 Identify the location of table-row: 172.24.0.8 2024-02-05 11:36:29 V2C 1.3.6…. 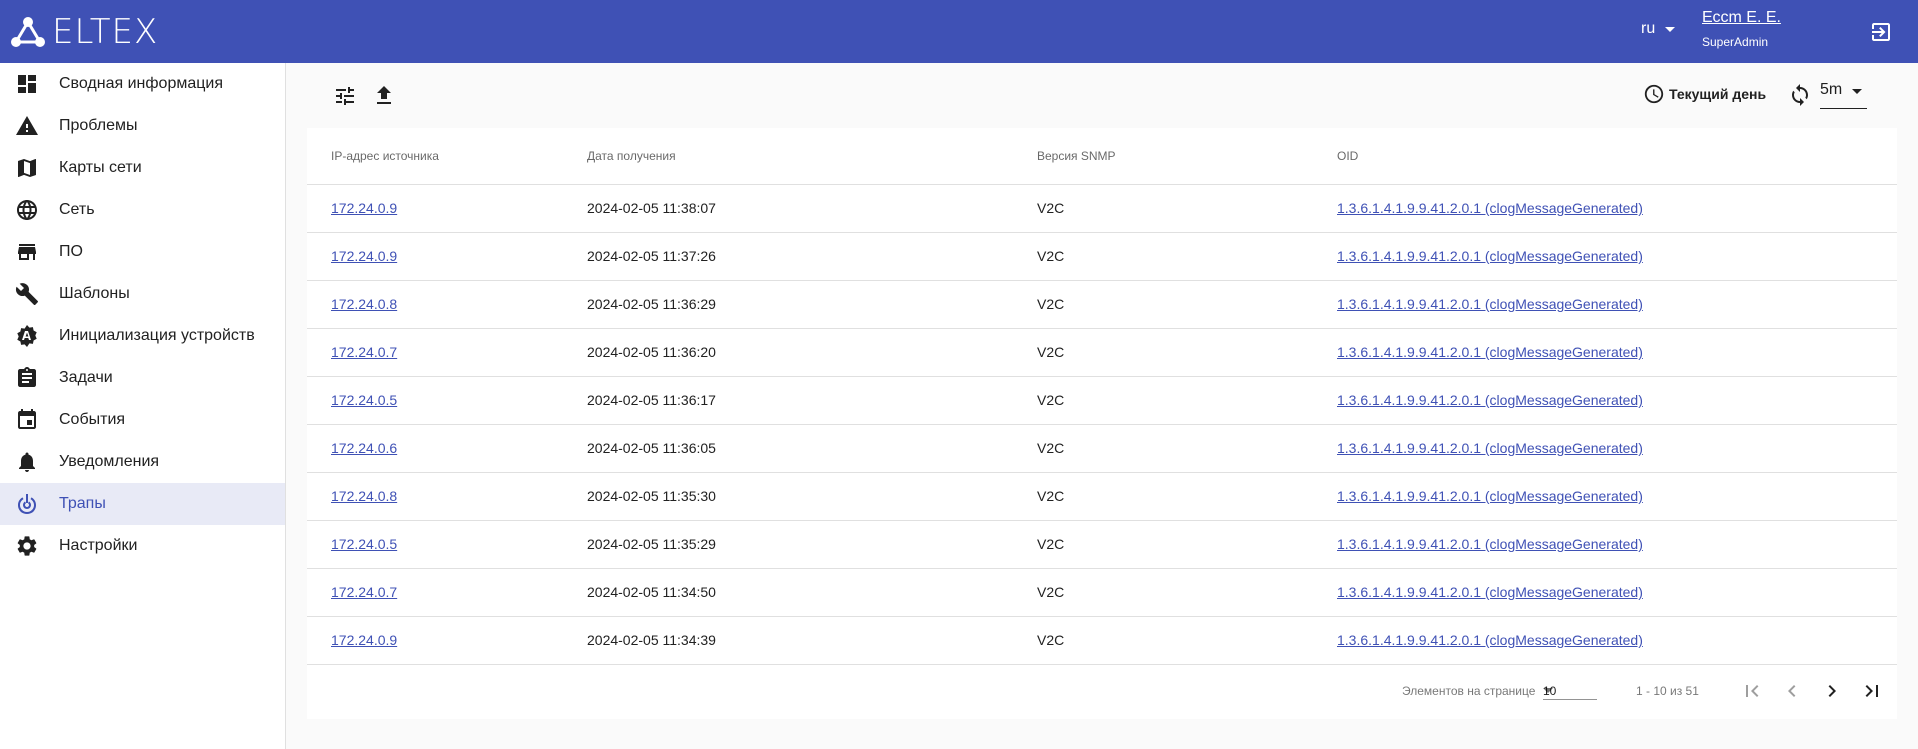
(1102, 304).